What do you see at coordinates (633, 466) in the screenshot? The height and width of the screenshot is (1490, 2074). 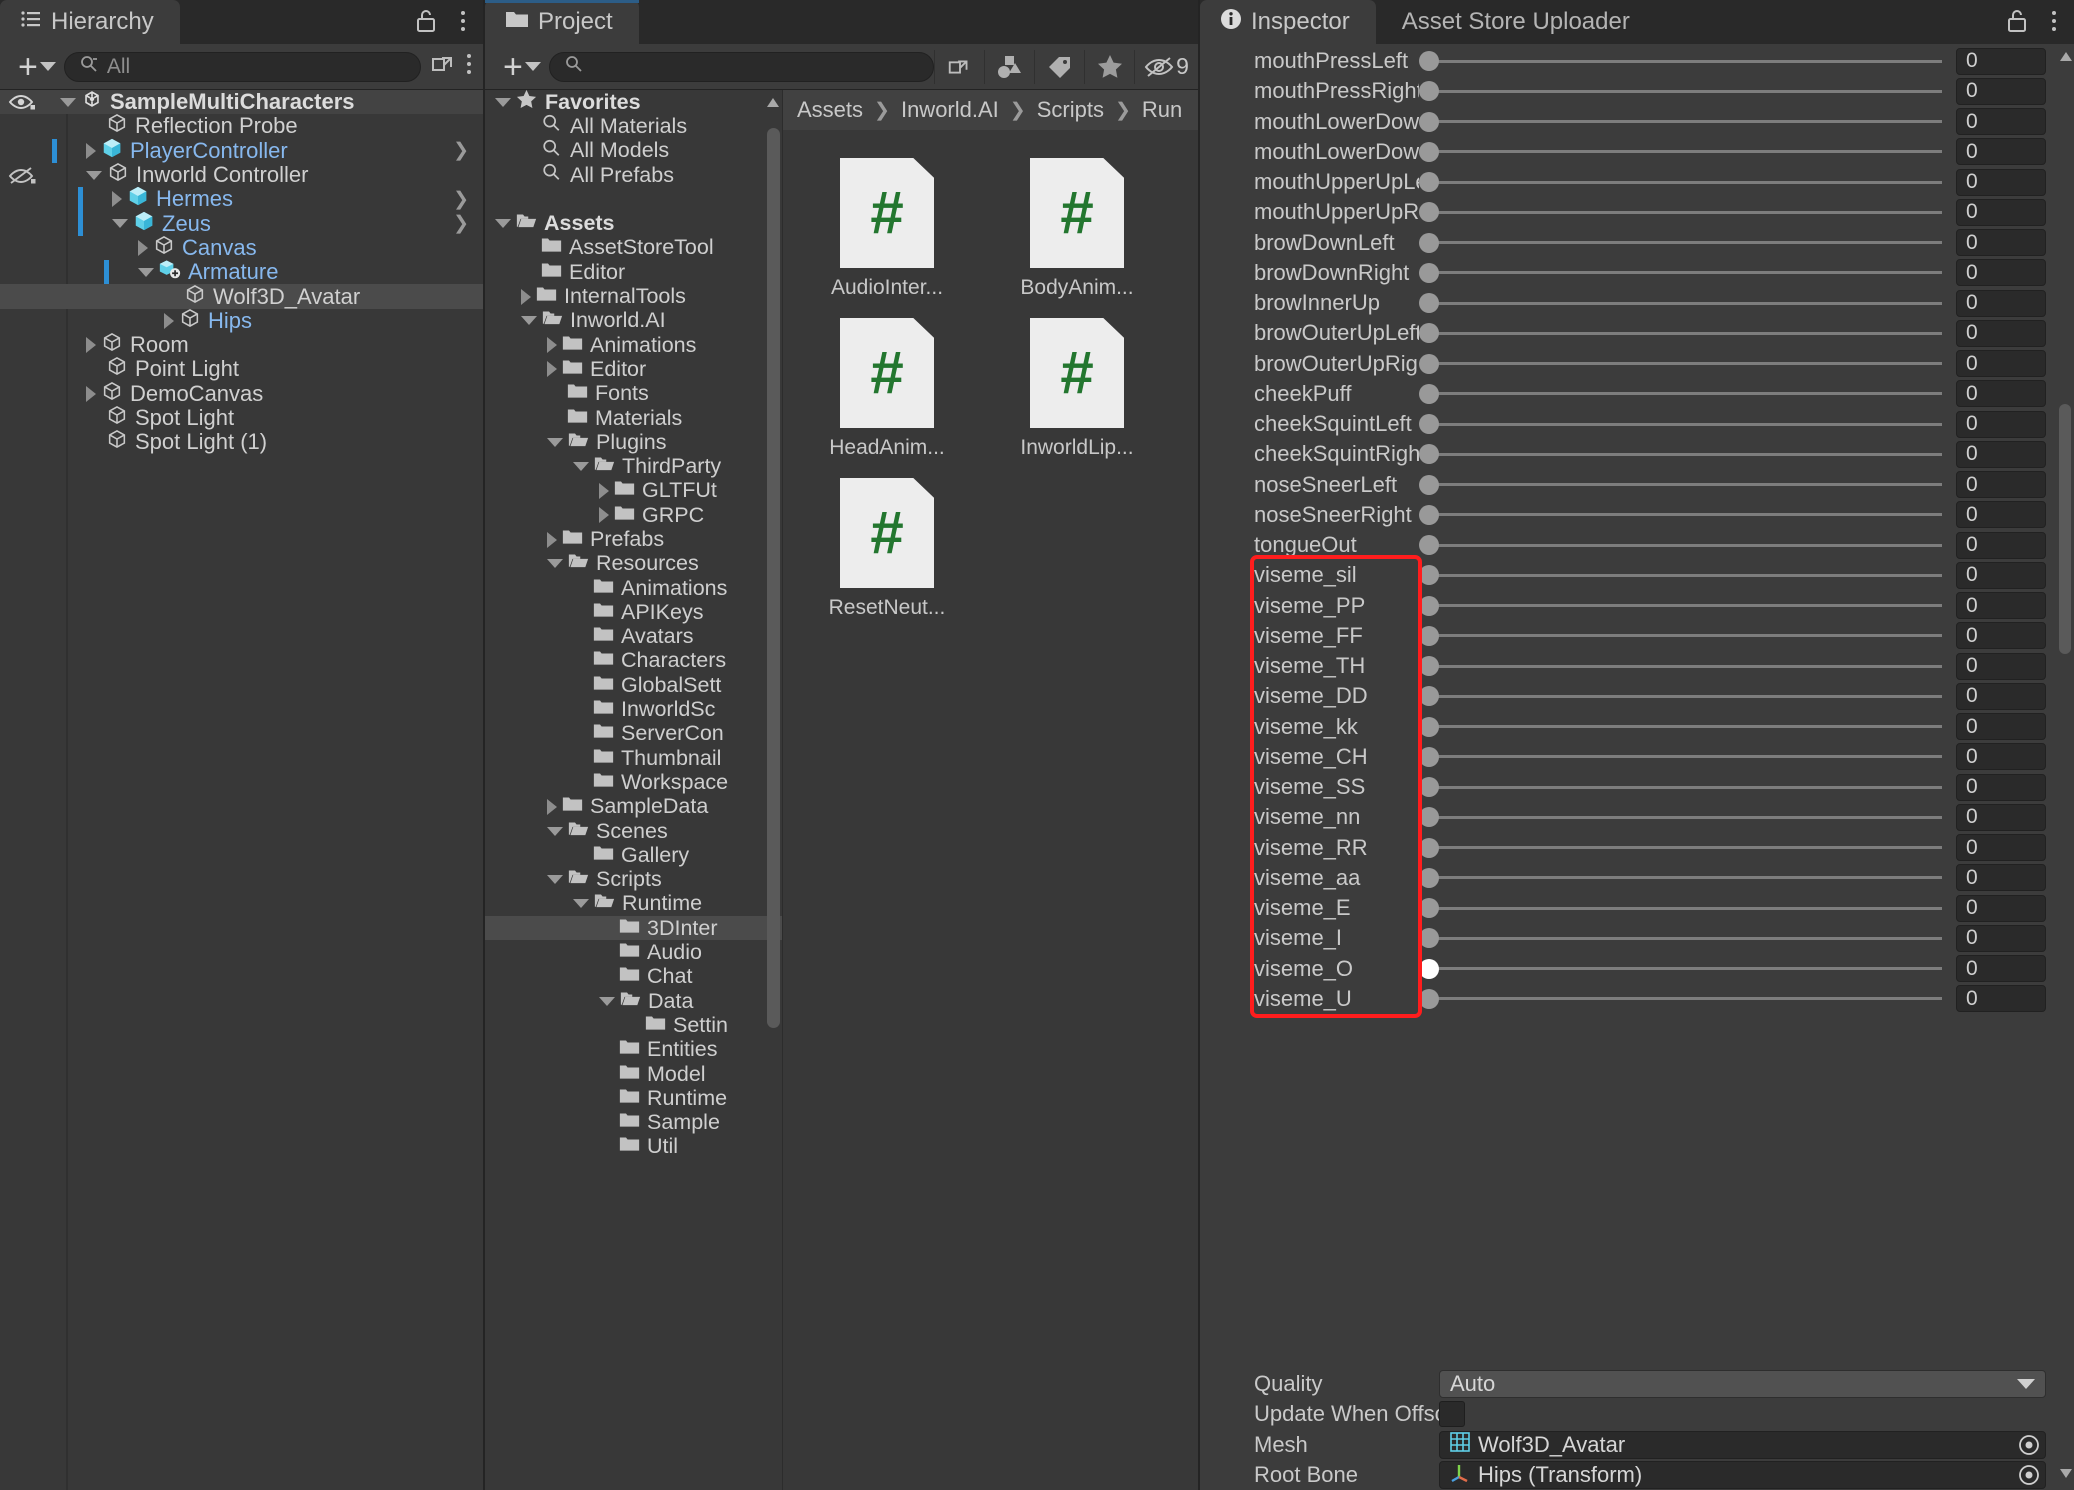 I see `project-tree-item-thirdparty: ThirdParty` at bounding box center [633, 466].